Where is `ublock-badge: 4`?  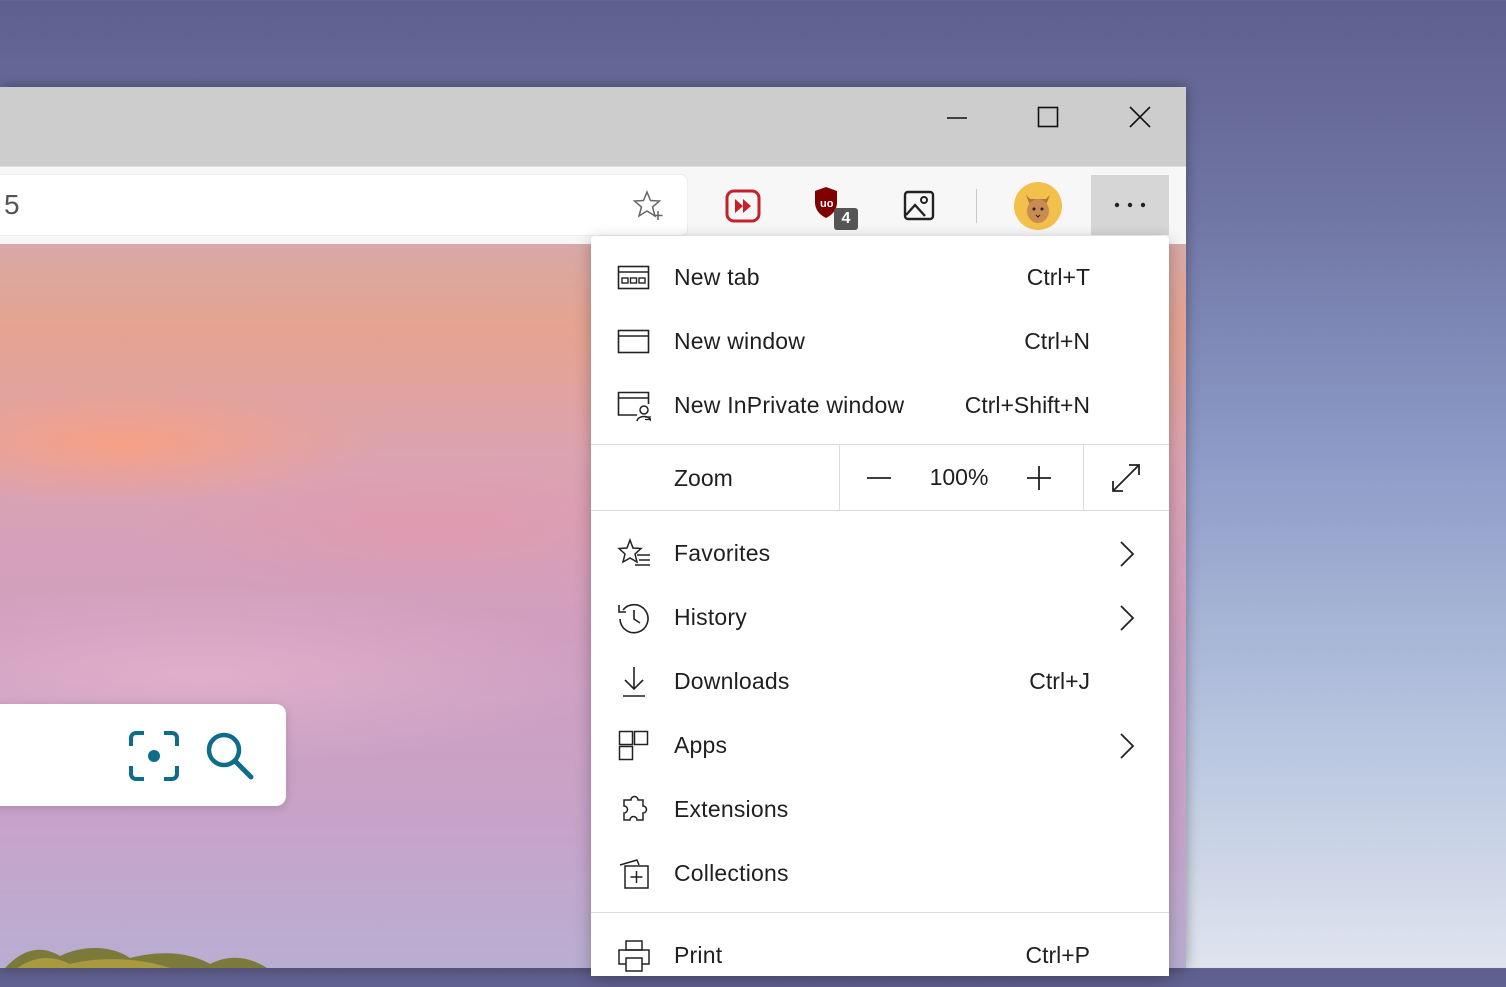 ublock-badge: 4 is located at coordinates (846, 219).